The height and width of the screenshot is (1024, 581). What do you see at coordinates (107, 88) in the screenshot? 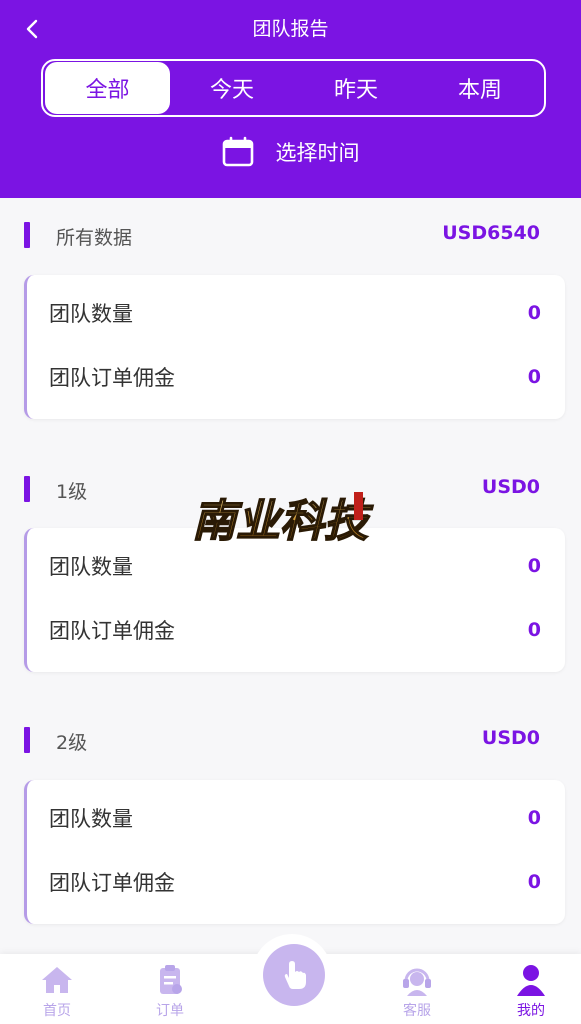
I see `tab-all: 全部` at bounding box center [107, 88].